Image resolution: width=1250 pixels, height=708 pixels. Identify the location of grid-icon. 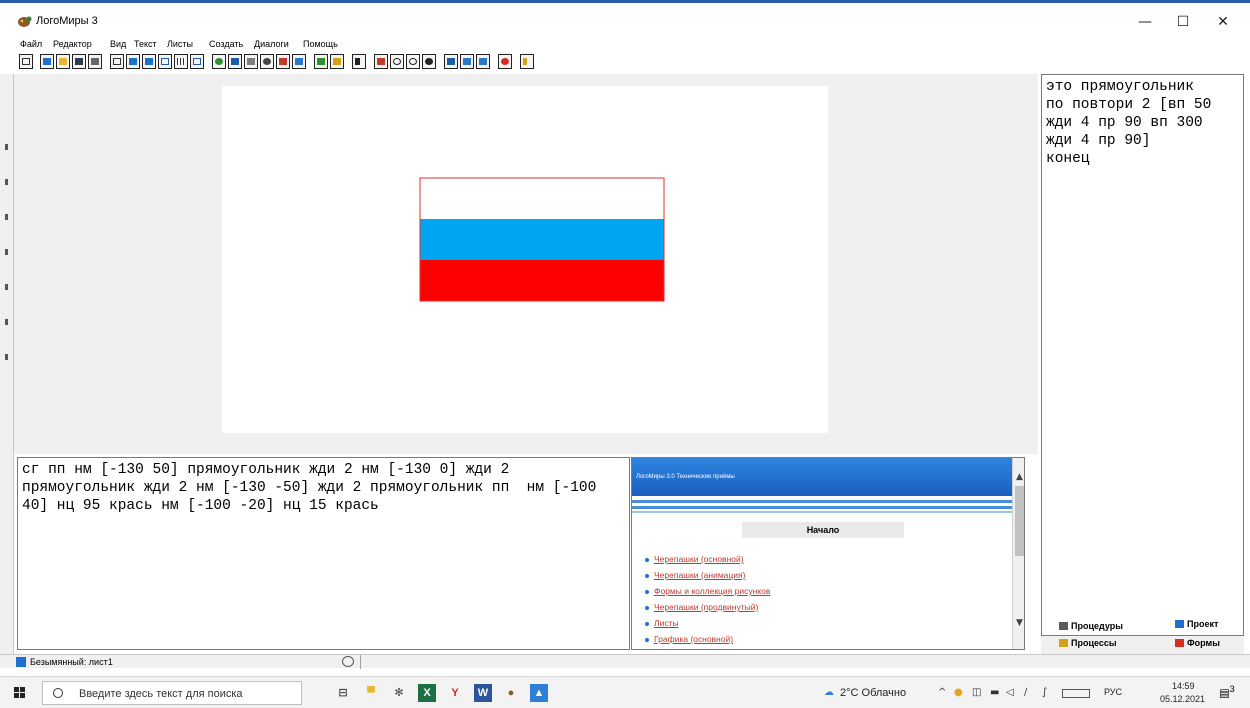
(181, 61).